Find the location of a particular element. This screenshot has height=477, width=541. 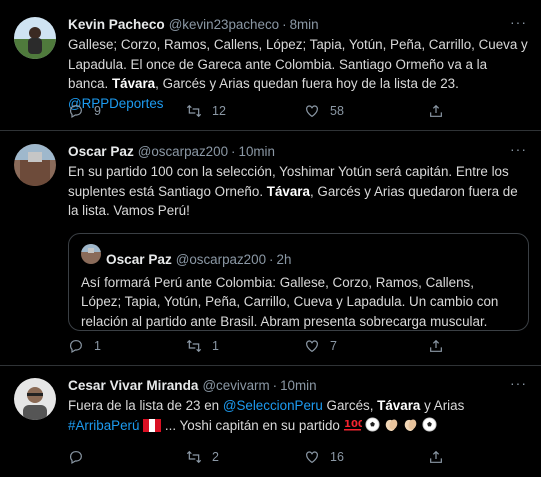

retweet-button: 1 is located at coordinates (245, 346).